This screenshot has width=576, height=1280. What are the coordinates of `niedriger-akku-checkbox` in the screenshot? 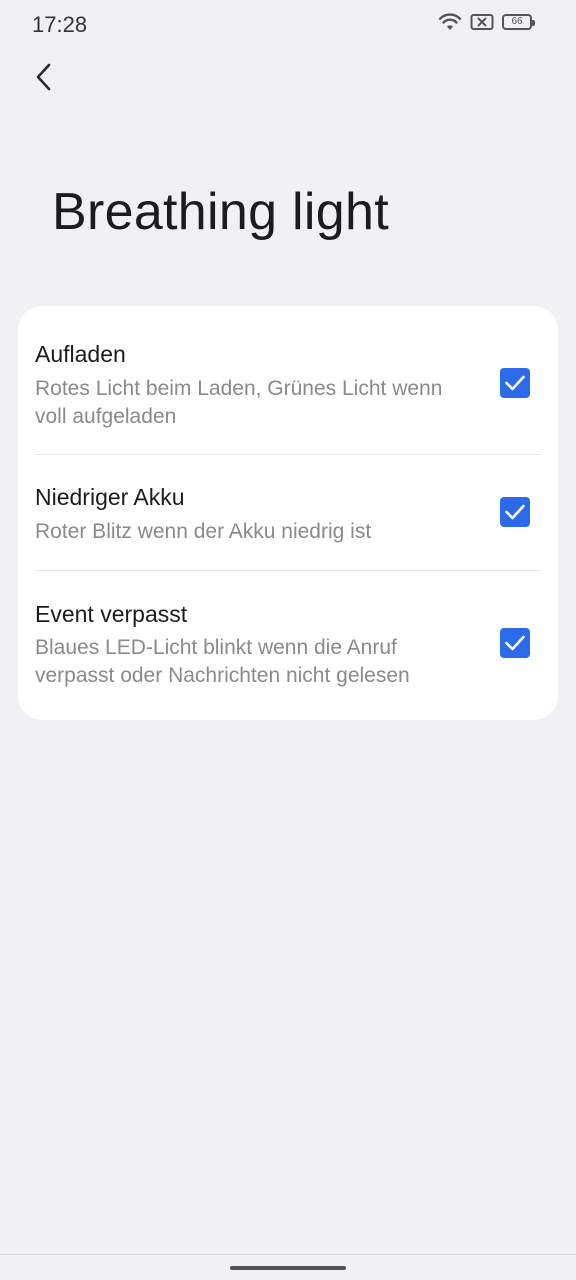 It's located at (515, 512).